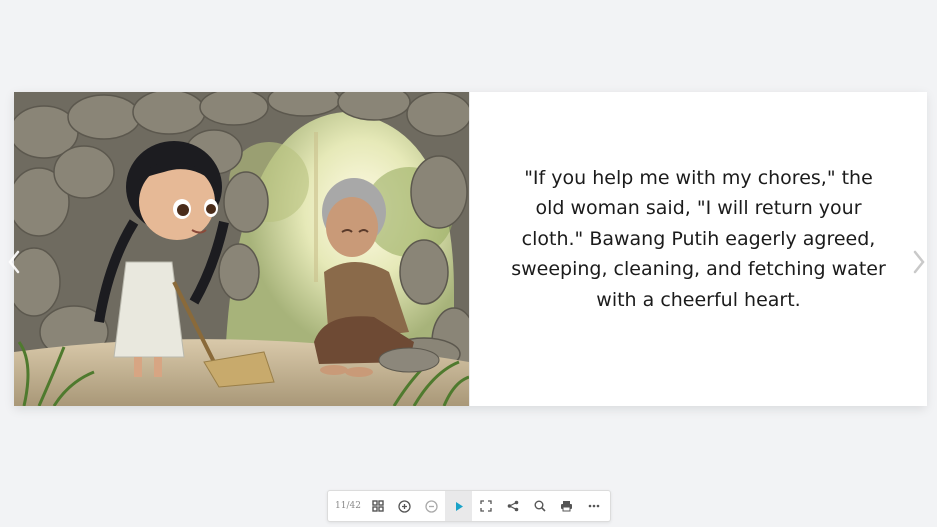 The width and height of the screenshot is (937, 527). I want to click on print-icon, so click(566, 506).